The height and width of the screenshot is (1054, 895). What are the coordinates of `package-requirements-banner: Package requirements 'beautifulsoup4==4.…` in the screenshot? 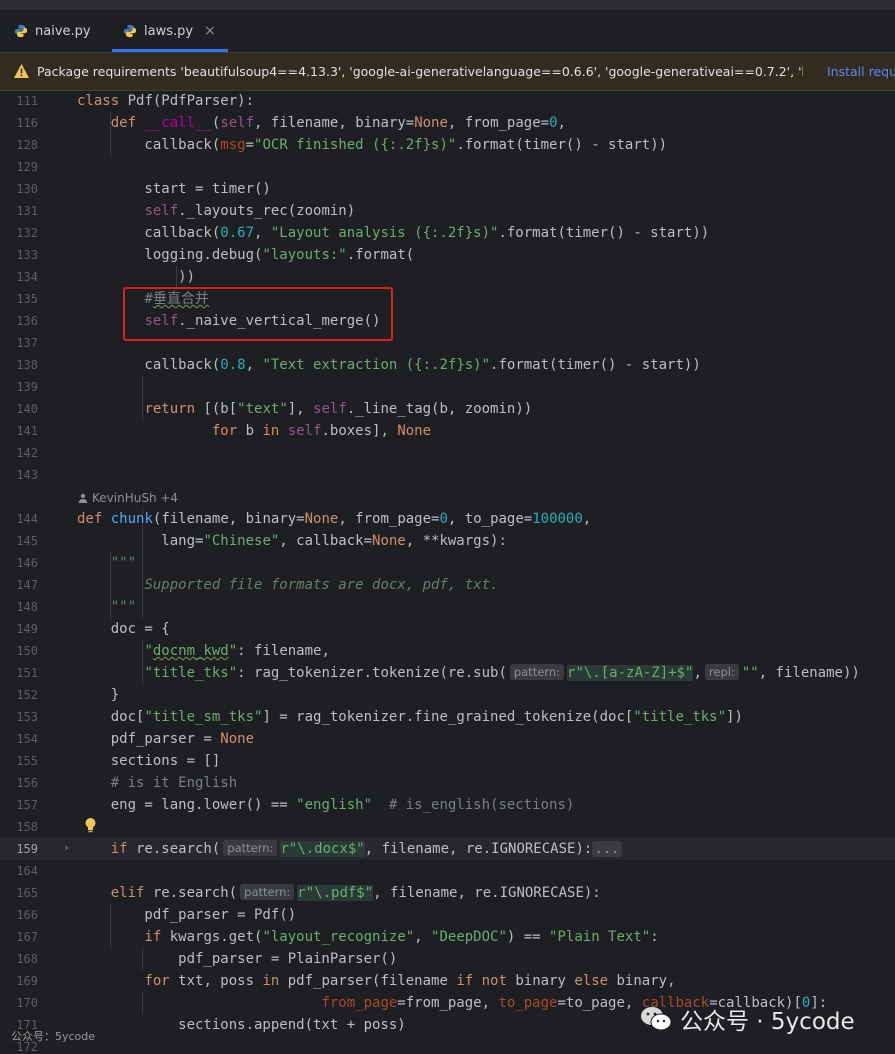 It's located at (447, 72).